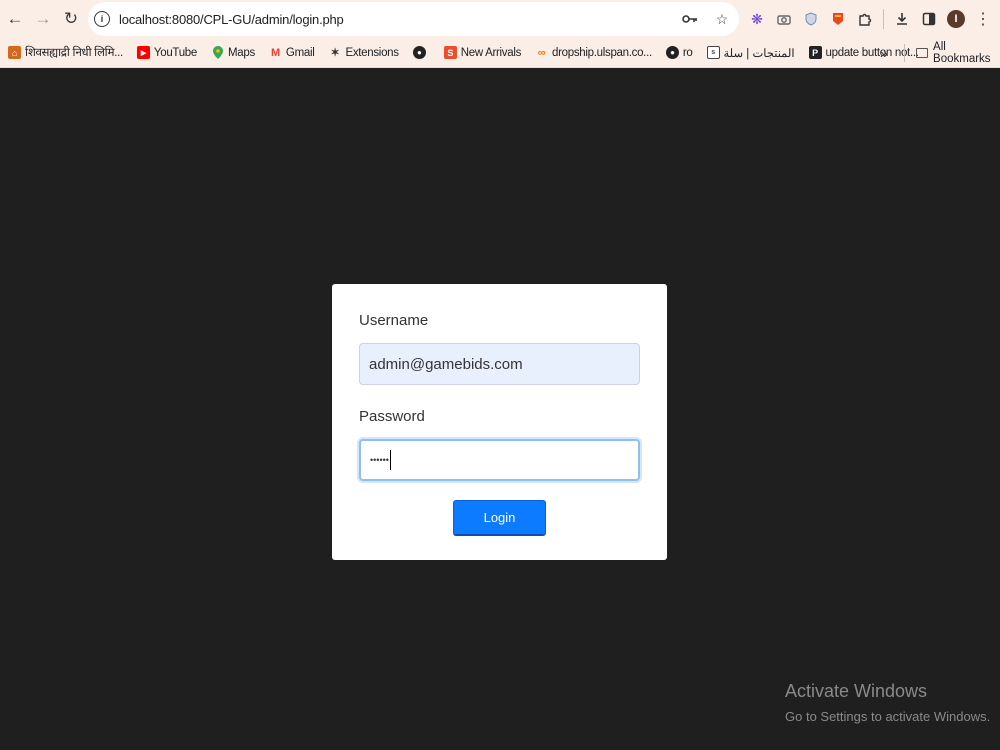 The height and width of the screenshot is (750, 1000). Describe the element at coordinates (143, 52) in the screenshot. I see `youtube-icon: ▶` at that location.